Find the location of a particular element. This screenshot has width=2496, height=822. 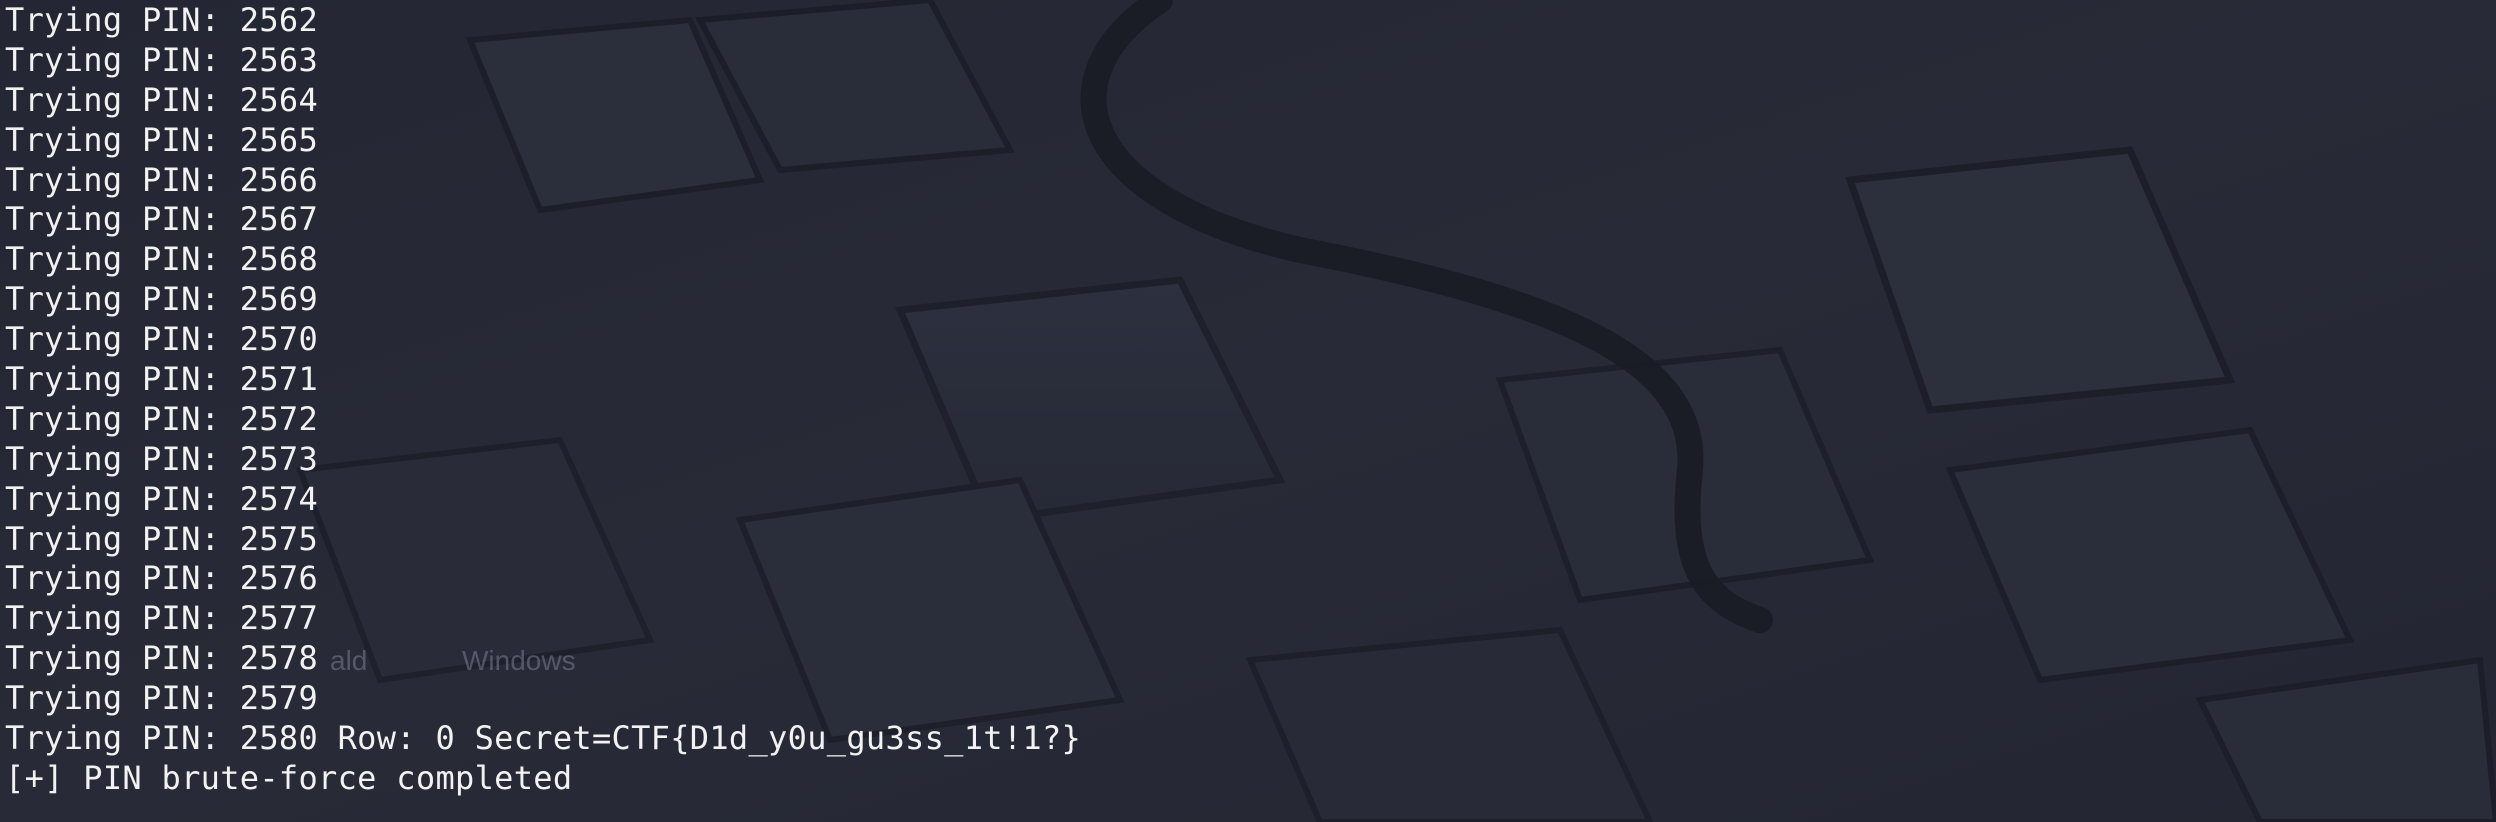

terminal-line: Trying PIN: 2562 is located at coordinates (162, 20).